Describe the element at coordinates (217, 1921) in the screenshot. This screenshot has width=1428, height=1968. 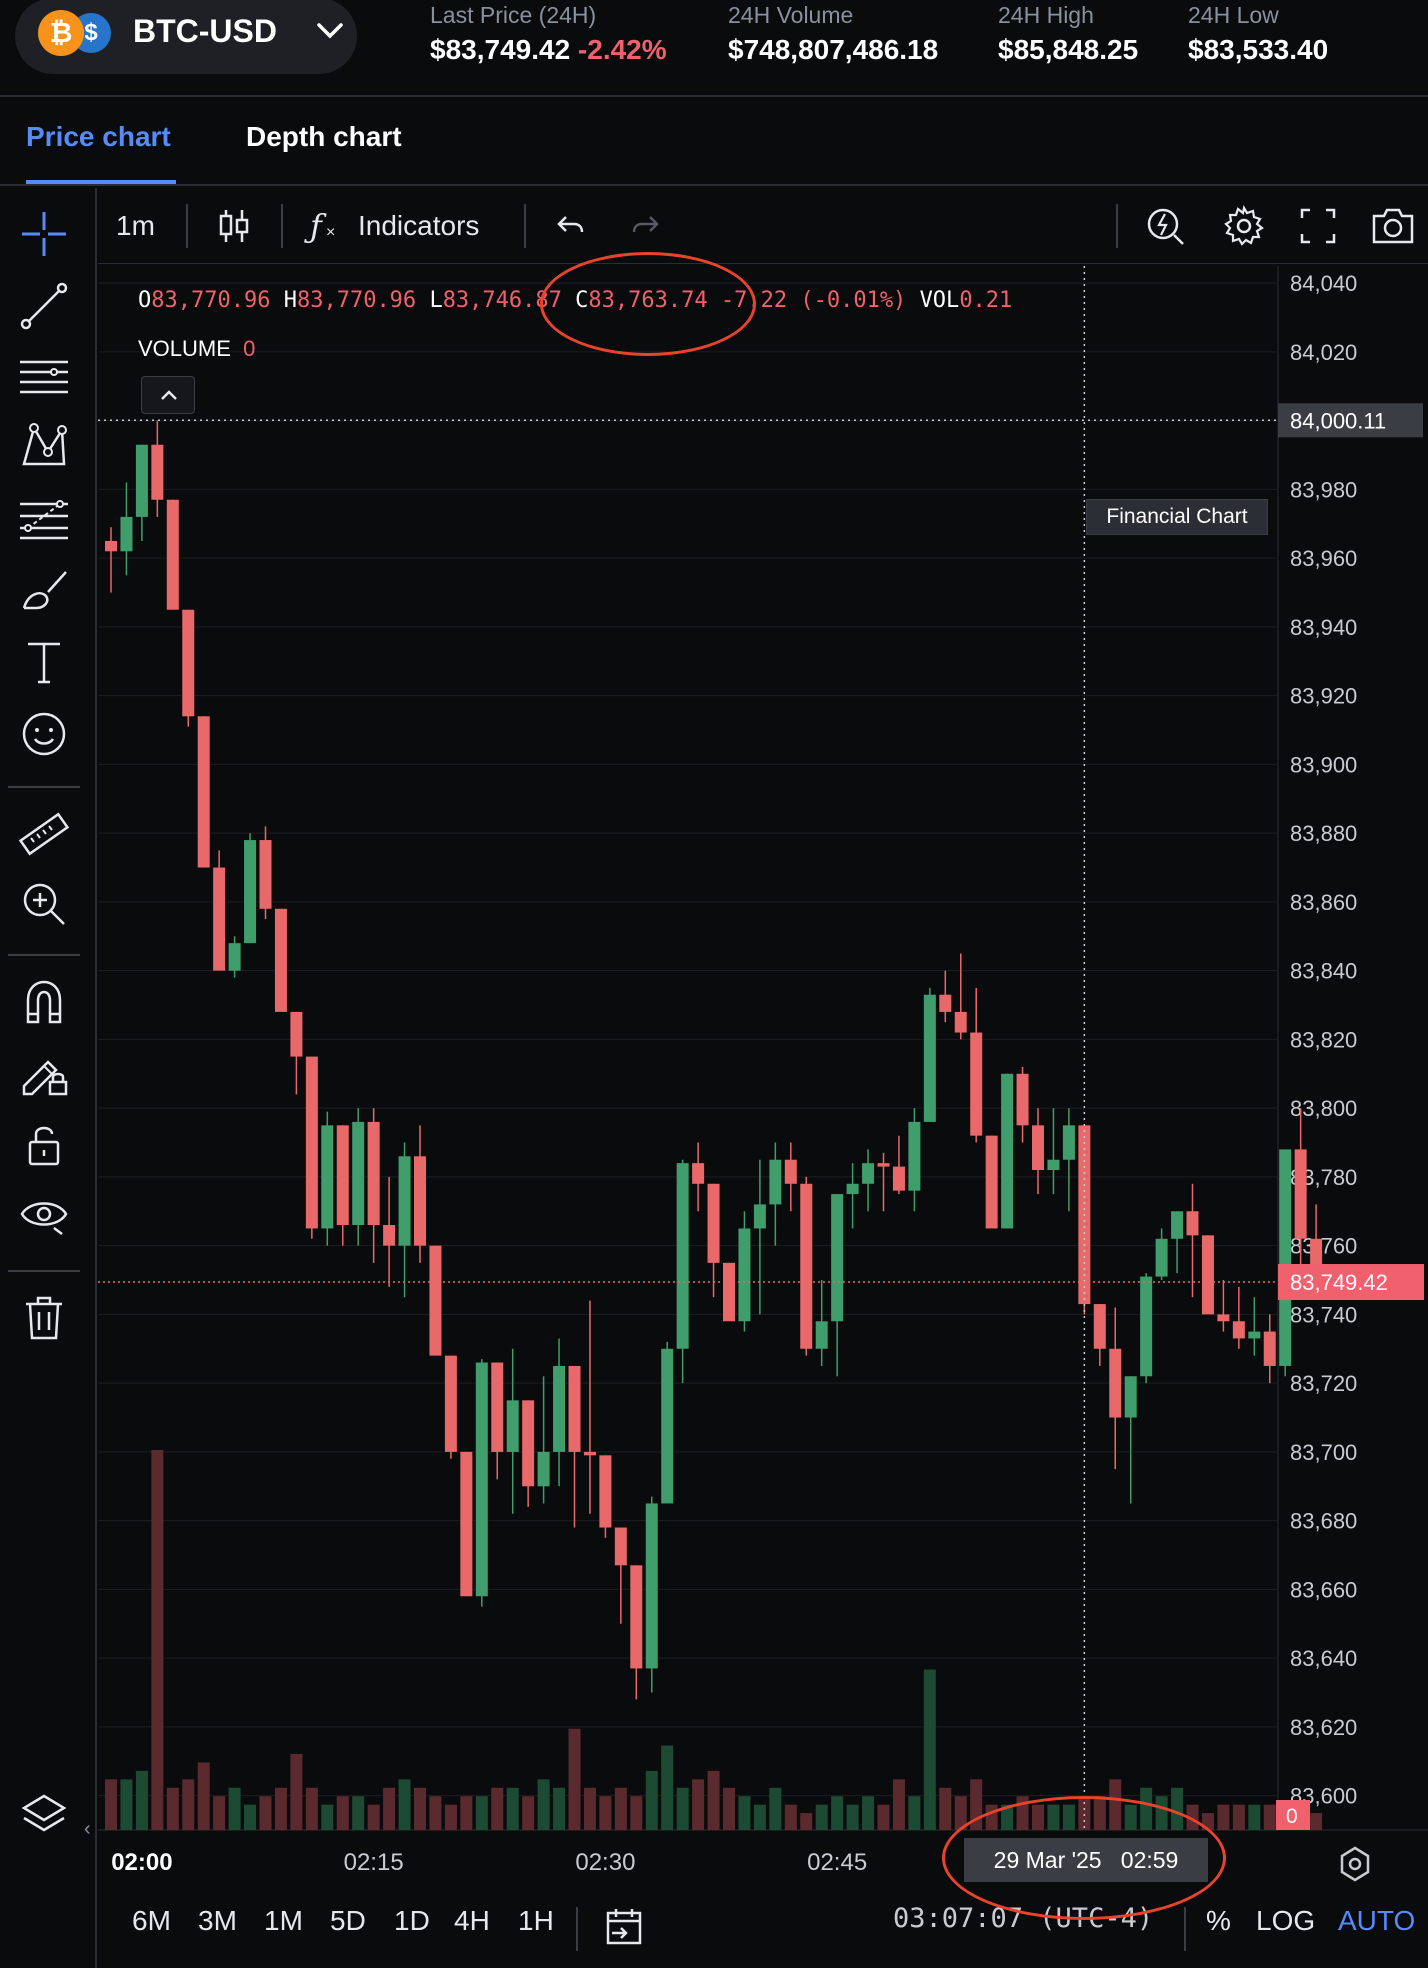
I see `range-3m: 3M` at that location.